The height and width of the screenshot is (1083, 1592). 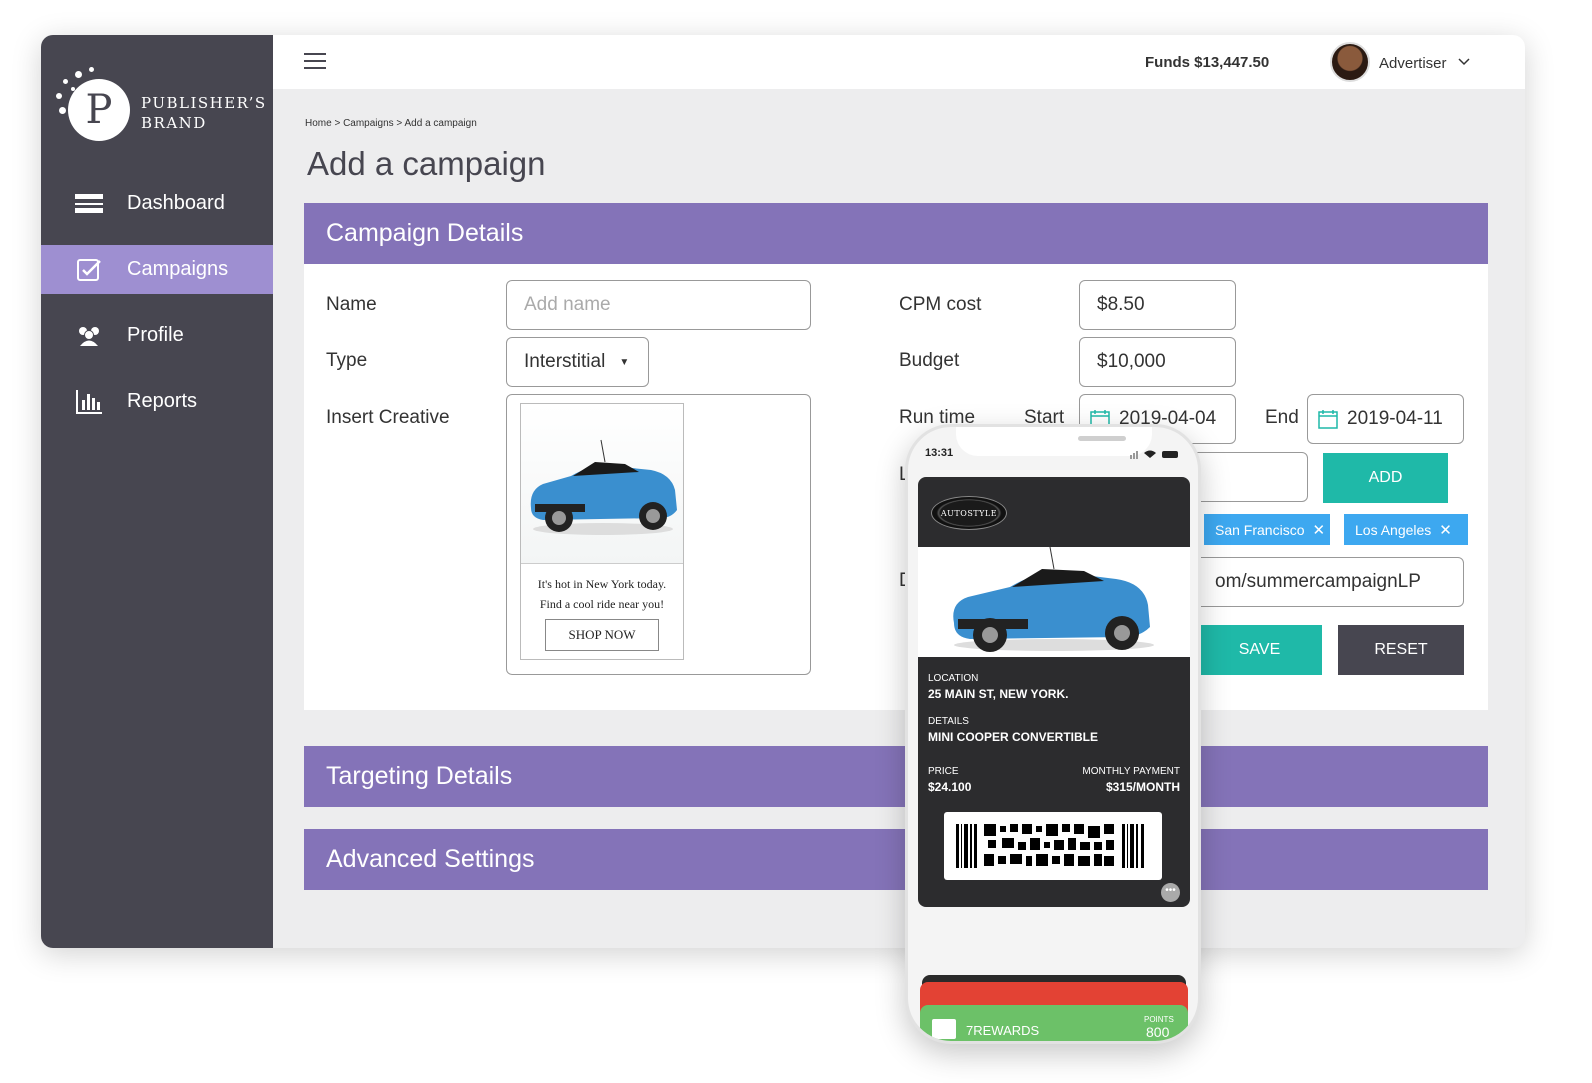 I want to click on end-date-value: 2019-04-11, so click(x=1395, y=418).